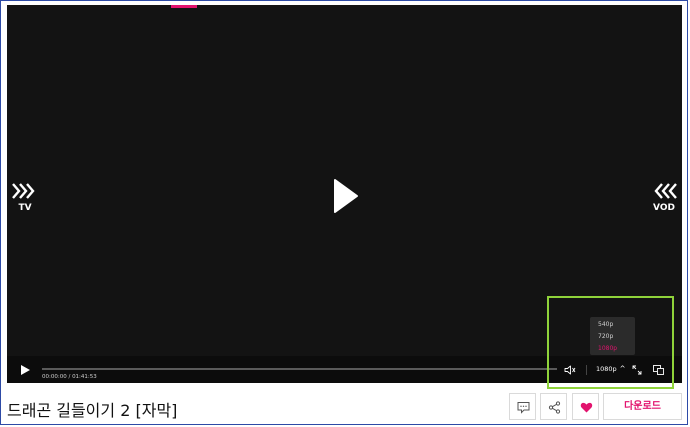 The image size is (690, 427). I want to click on time-display: 00:00:00 / 01:41:53, so click(69, 377).